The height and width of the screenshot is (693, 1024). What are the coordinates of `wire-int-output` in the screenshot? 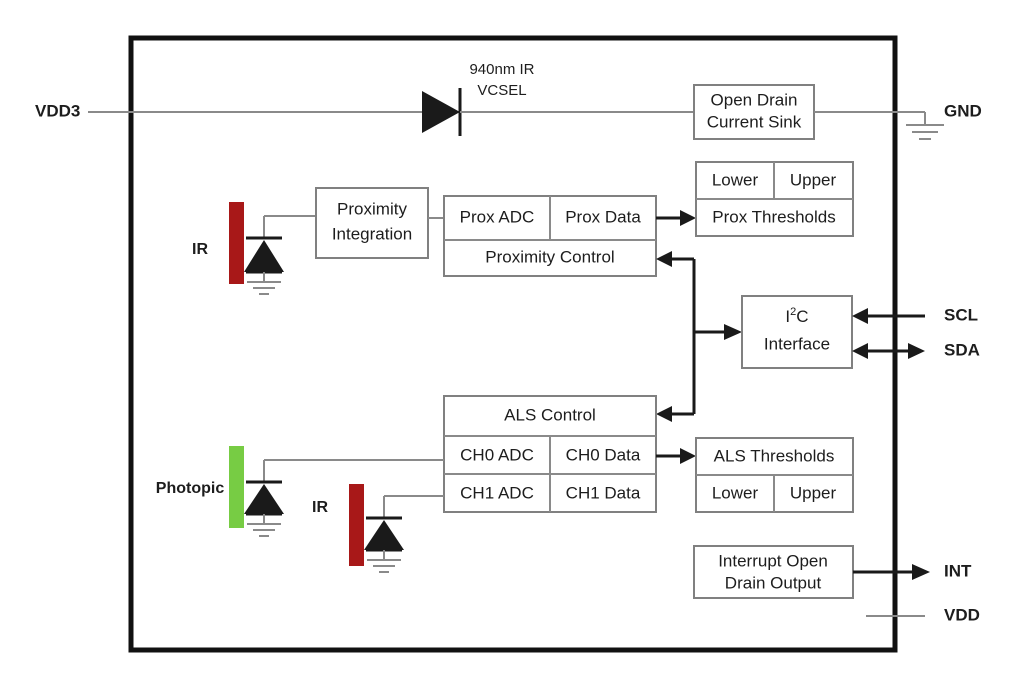 It's located at (891, 572).